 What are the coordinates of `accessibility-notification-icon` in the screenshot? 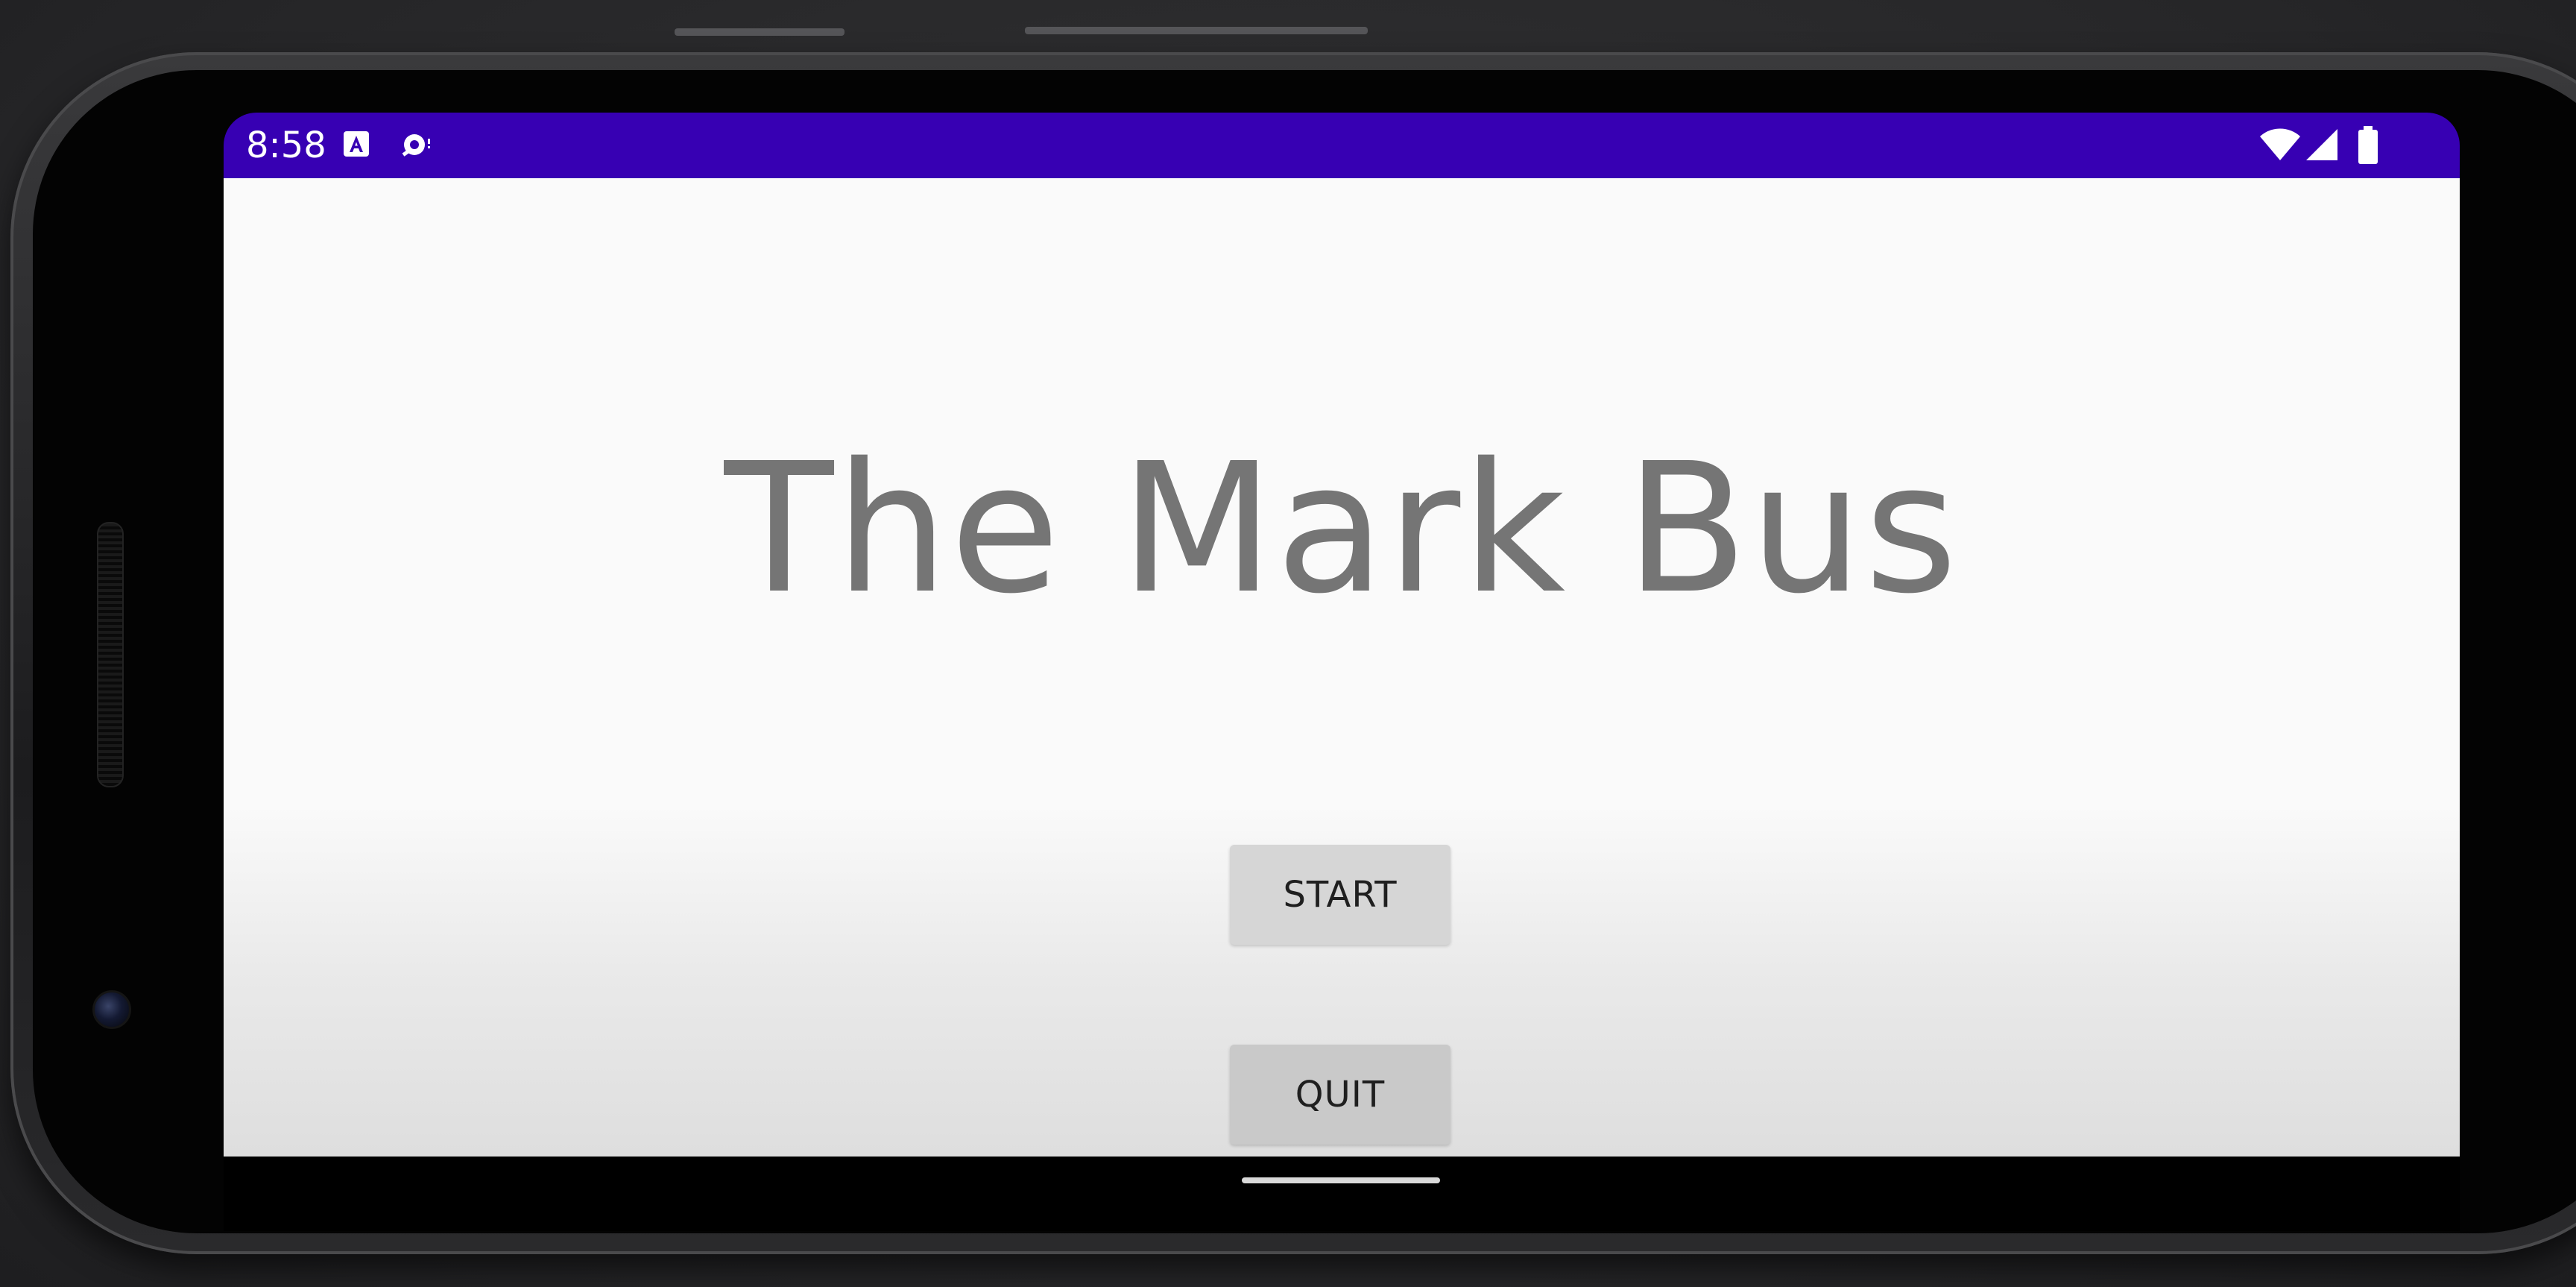 It's located at (356, 146).